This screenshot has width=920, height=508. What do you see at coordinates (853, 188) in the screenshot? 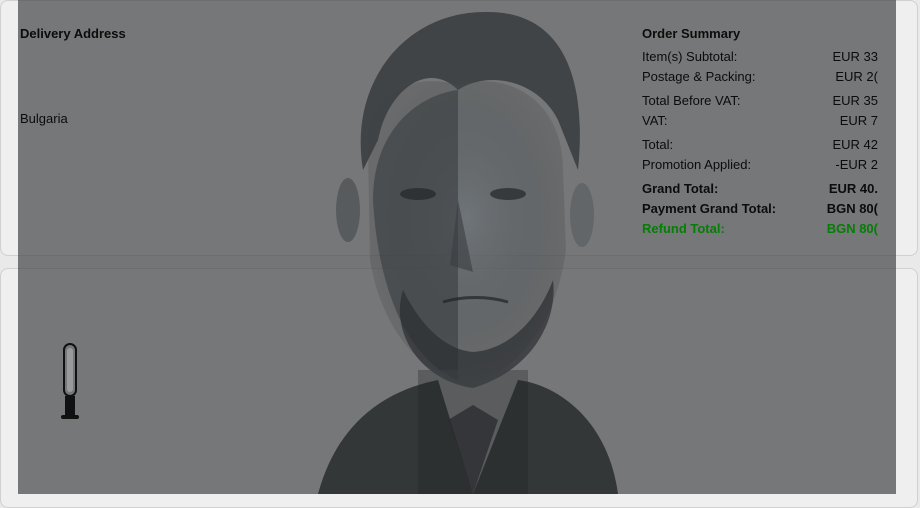
I see `summary-value: EUR 40.` at bounding box center [853, 188].